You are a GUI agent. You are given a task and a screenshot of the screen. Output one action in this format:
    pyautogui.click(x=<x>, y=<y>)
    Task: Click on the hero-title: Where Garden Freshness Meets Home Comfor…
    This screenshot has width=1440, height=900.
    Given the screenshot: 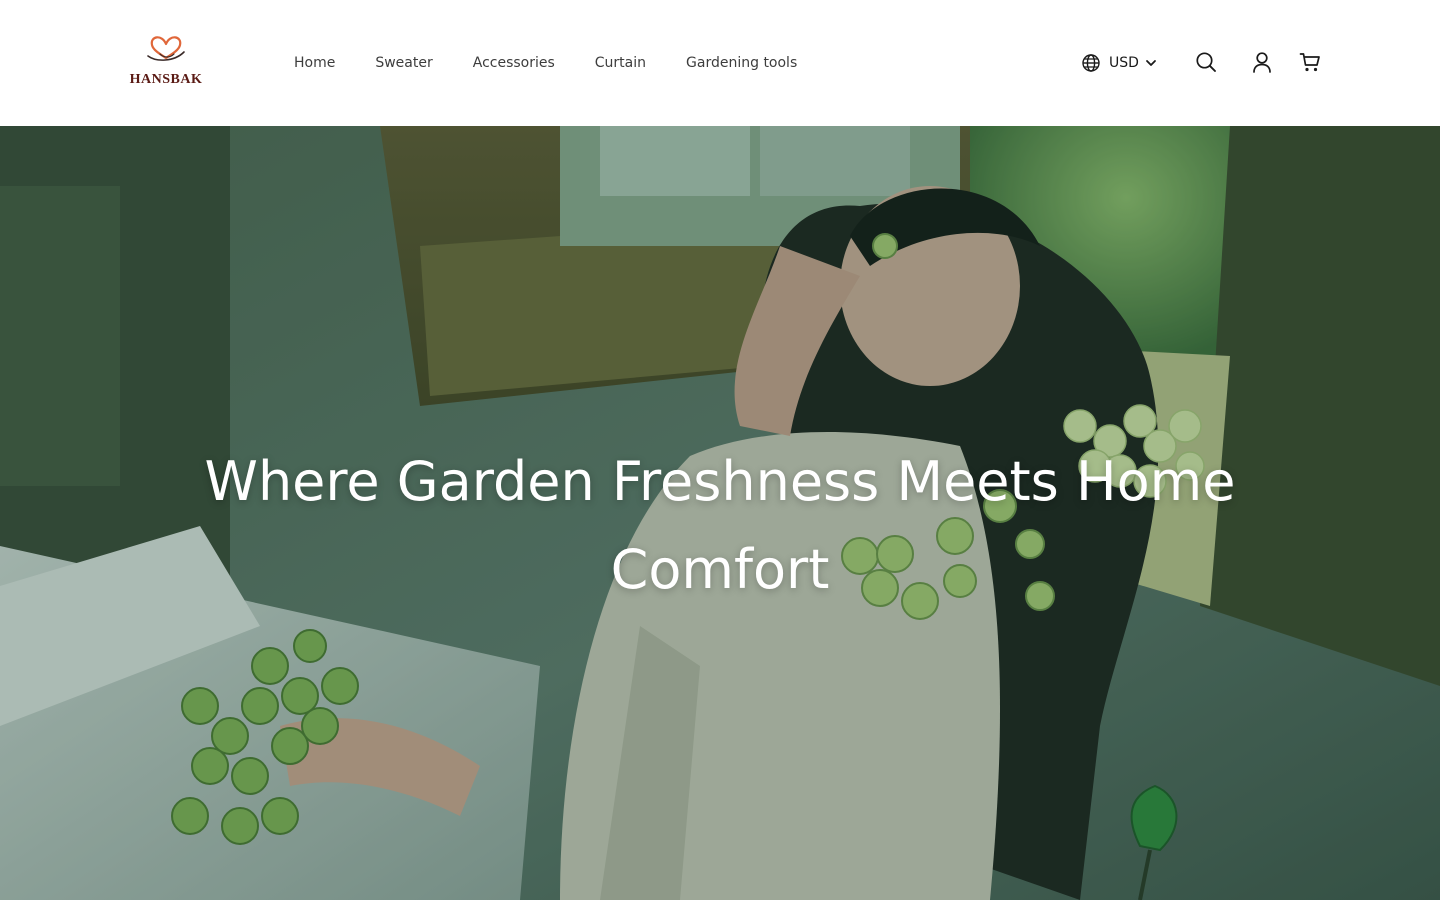 What is the action you would take?
    pyautogui.click(x=720, y=525)
    